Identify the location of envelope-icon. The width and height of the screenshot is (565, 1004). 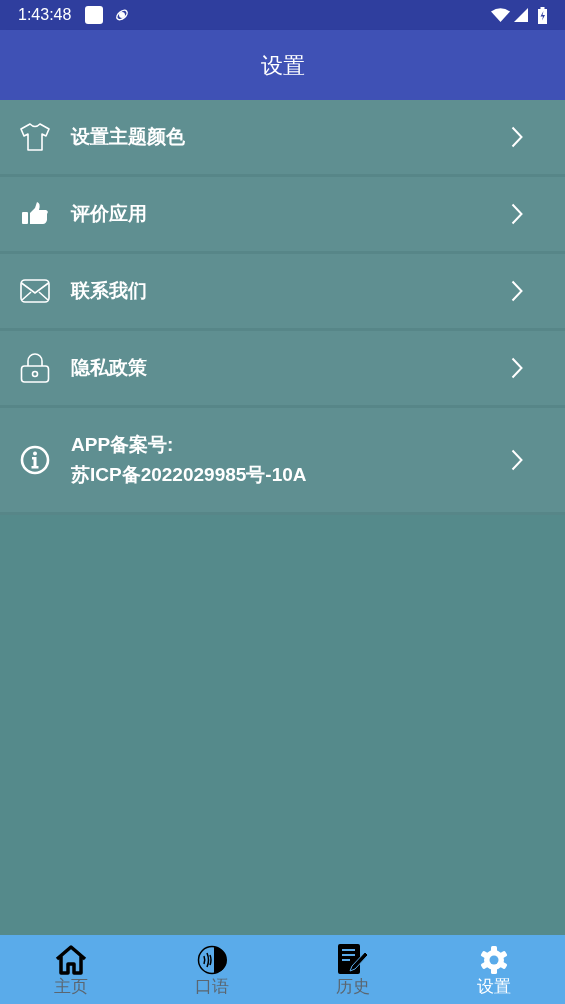
(35, 291).